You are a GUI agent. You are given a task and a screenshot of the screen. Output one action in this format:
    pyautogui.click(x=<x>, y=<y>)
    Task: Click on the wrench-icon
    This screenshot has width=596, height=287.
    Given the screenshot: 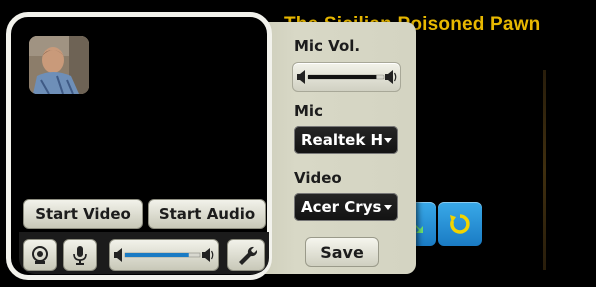 What is the action you would take?
    pyautogui.click(x=246, y=255)
    